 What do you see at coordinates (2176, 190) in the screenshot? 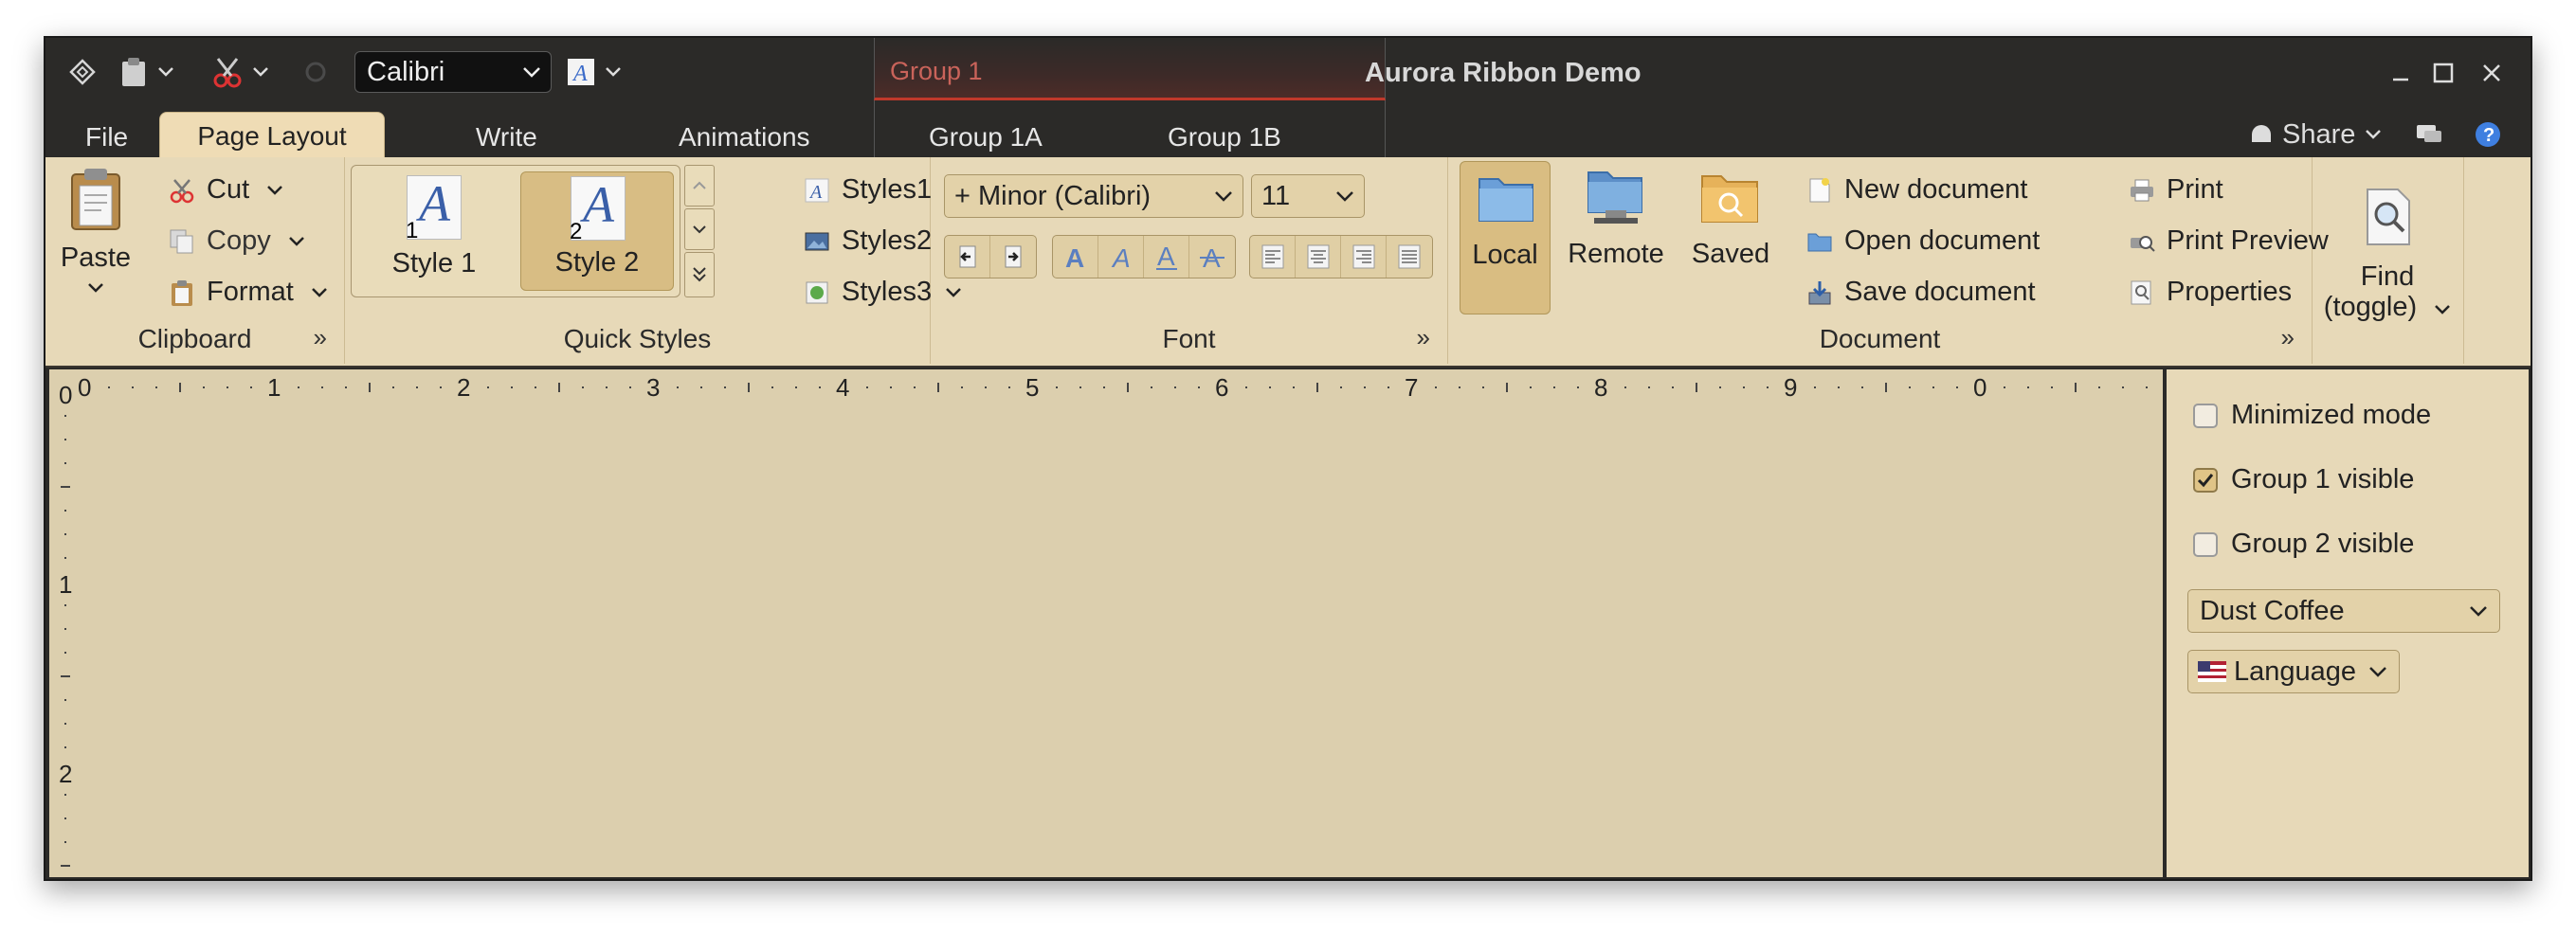
I see `print-button: Print` at bounding box center [2176, 190].